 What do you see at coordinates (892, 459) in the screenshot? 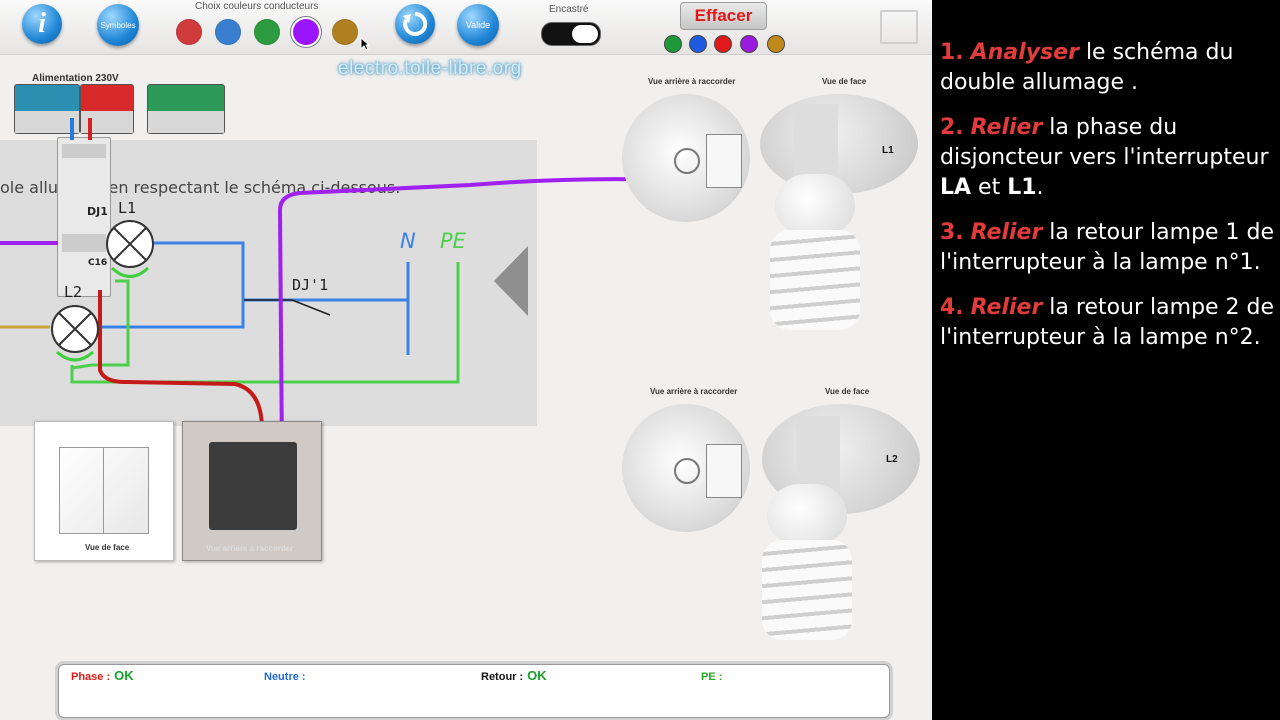
I see `lamp2-name: L2` at bounding box center [892, 459].